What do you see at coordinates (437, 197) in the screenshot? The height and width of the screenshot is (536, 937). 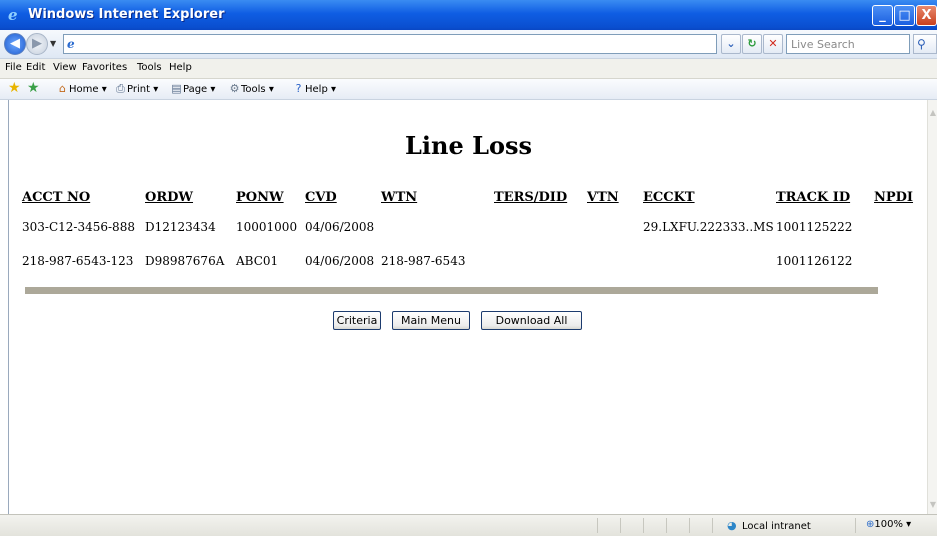 I see `column-header-wtn: WTN` at bounding box center [437, 197].